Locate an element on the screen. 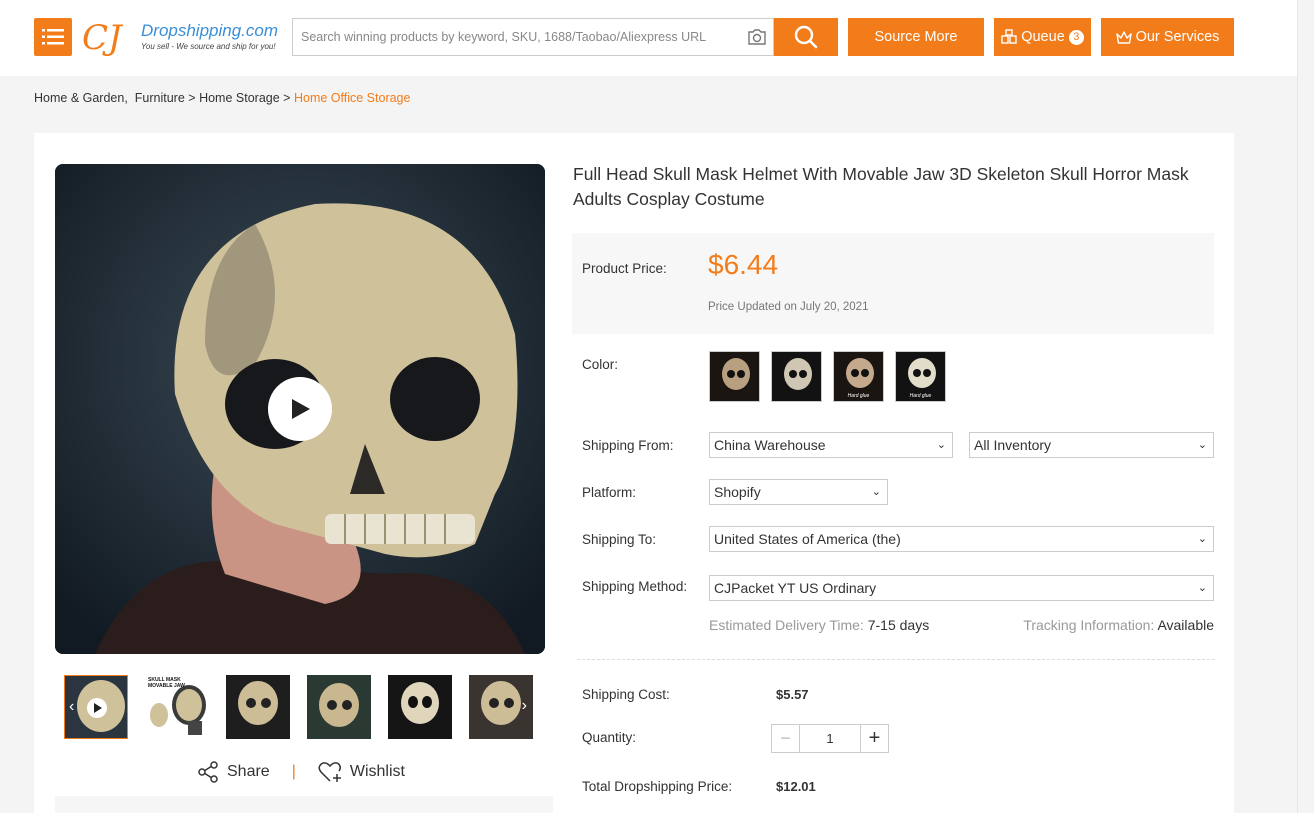 This screenshot has width=1314, height=813. menu-button is located at coordinates (53, 37).